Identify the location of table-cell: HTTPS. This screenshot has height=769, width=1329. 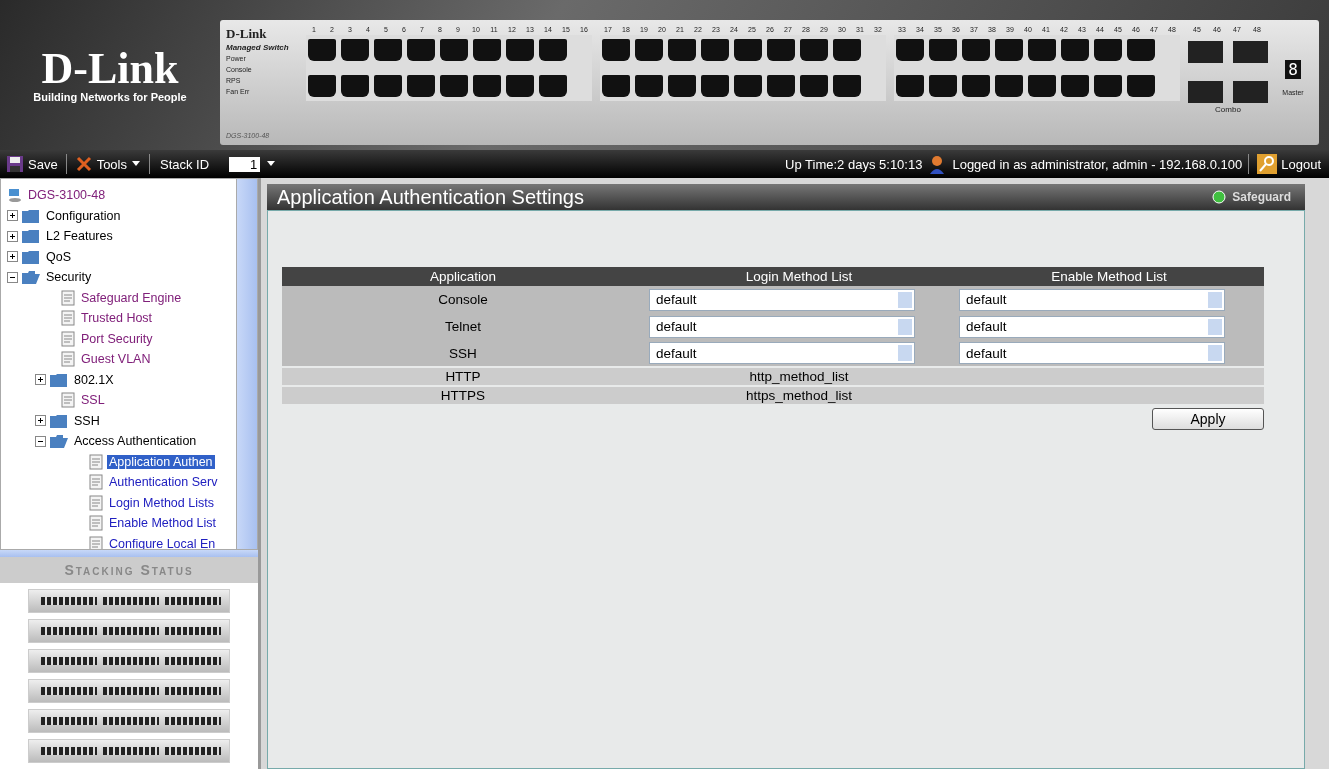
(463, 395).